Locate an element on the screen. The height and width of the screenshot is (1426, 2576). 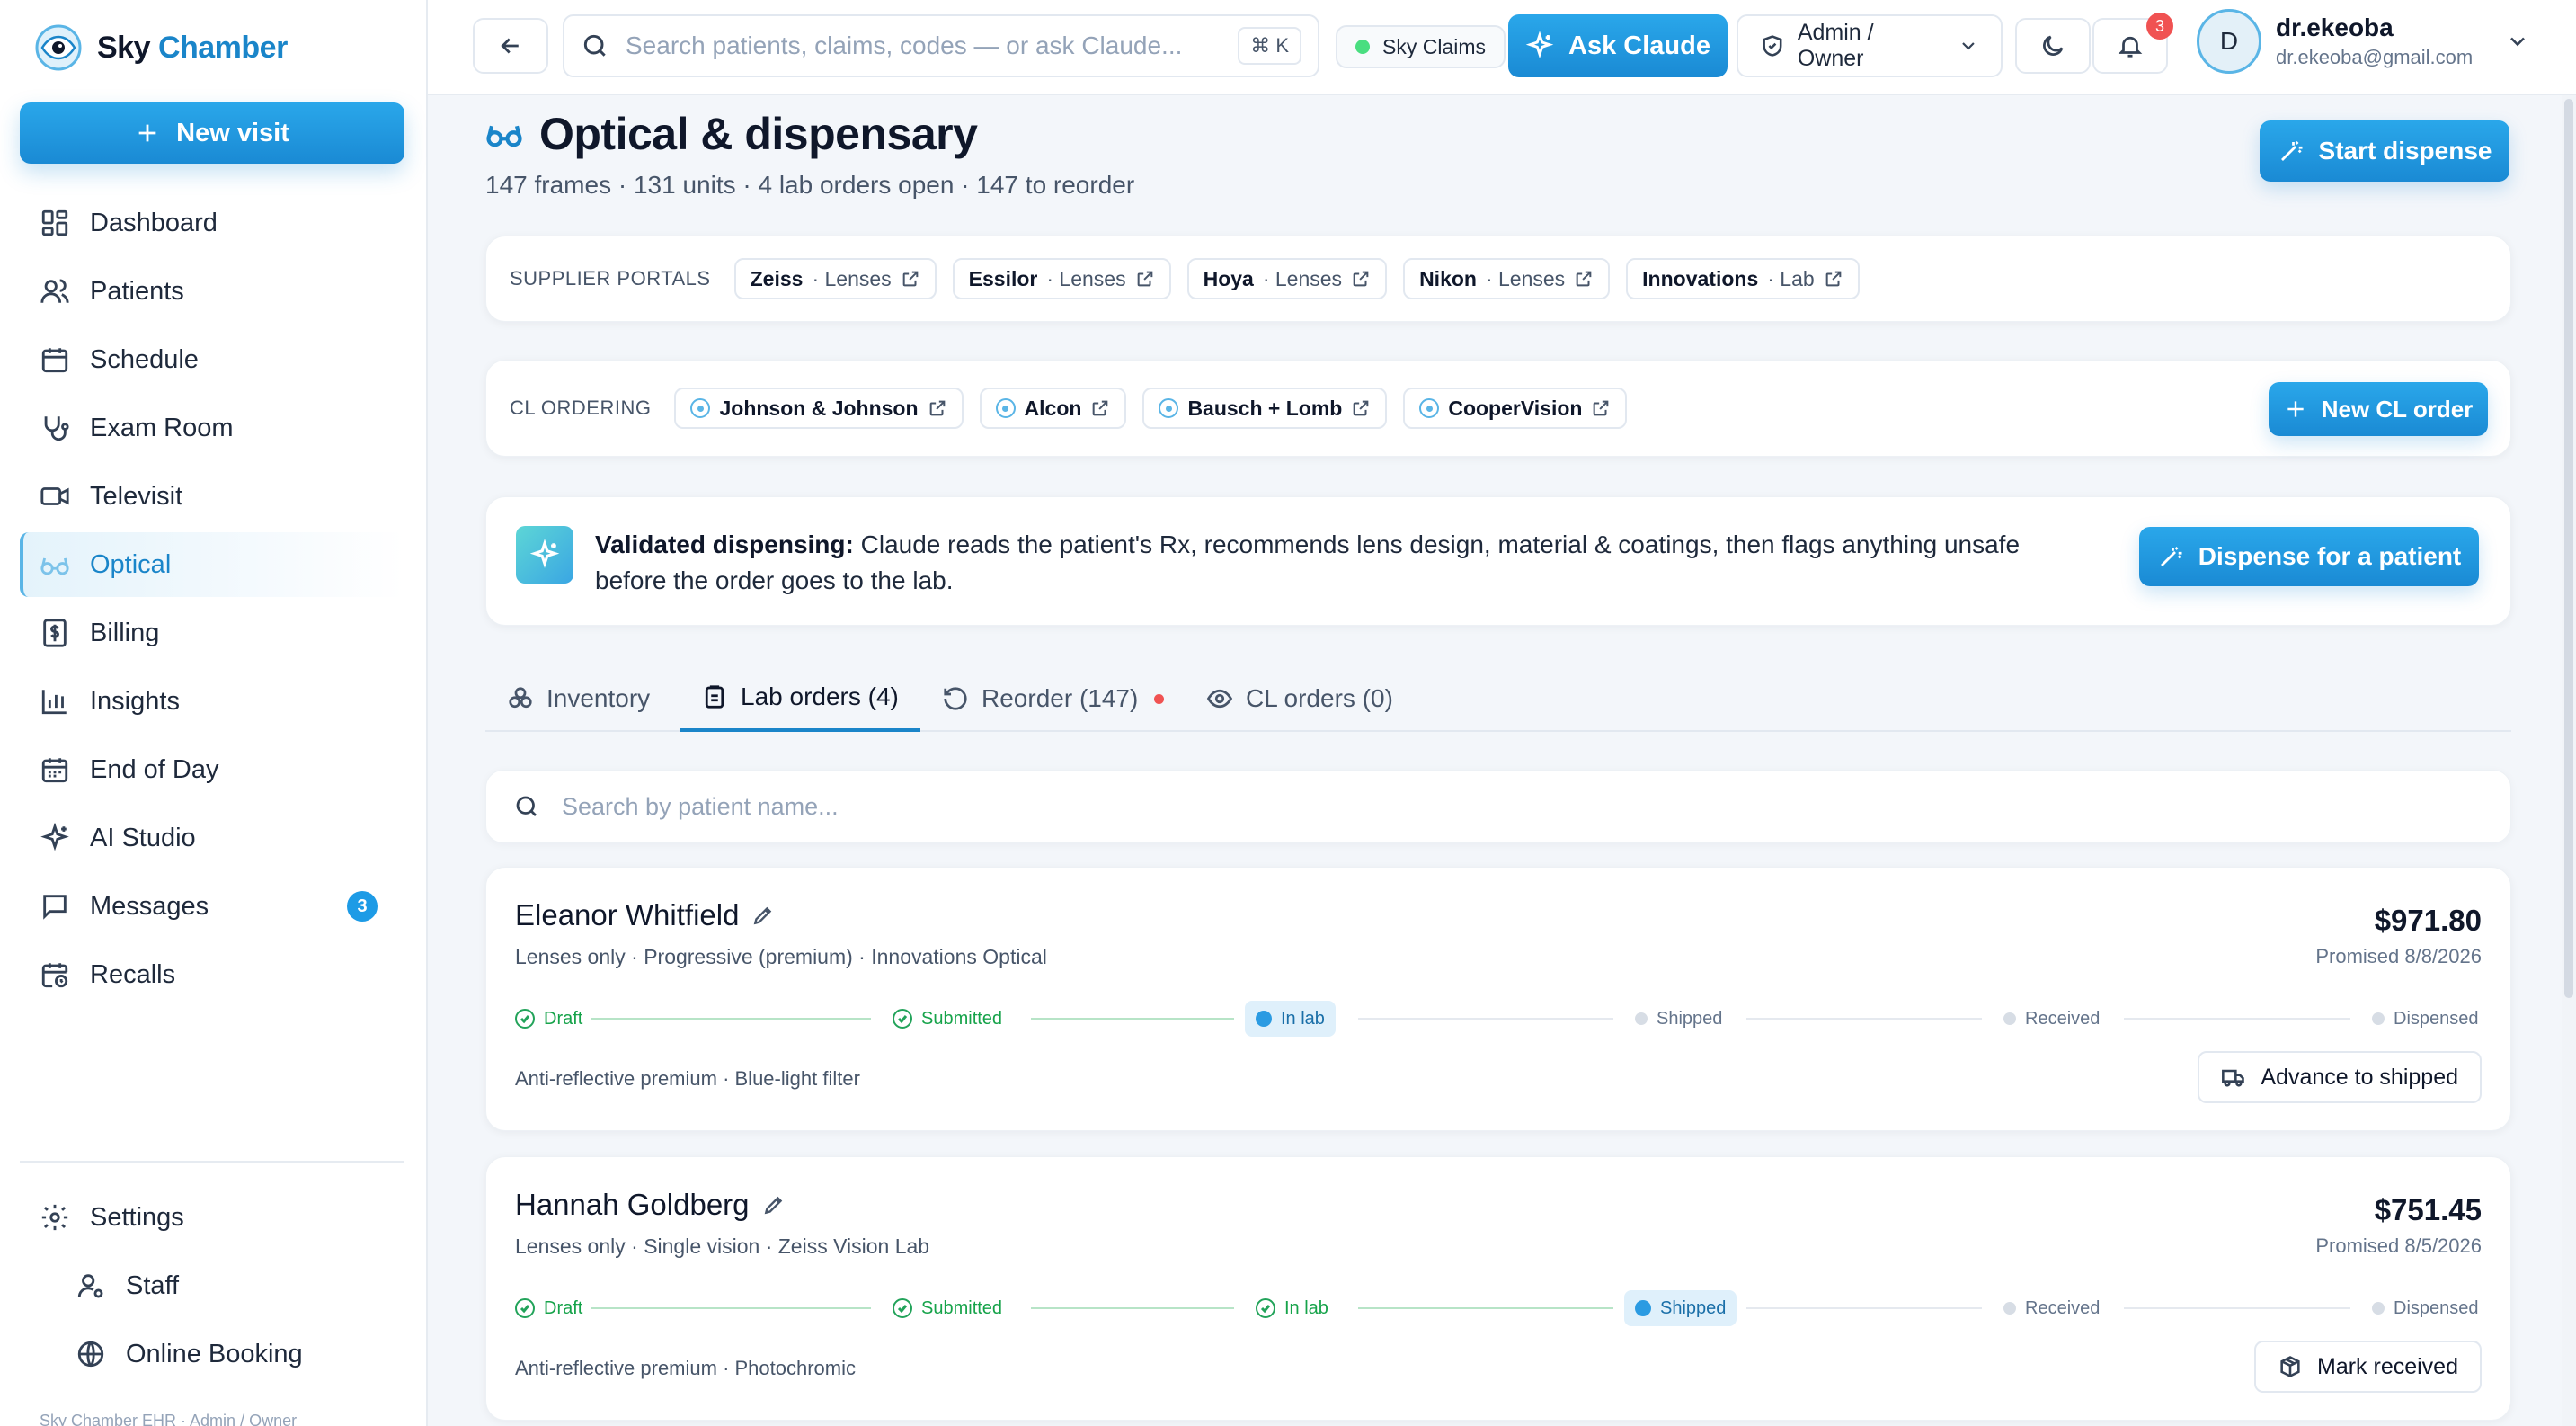
back-button is located at coordinates (510, 46).